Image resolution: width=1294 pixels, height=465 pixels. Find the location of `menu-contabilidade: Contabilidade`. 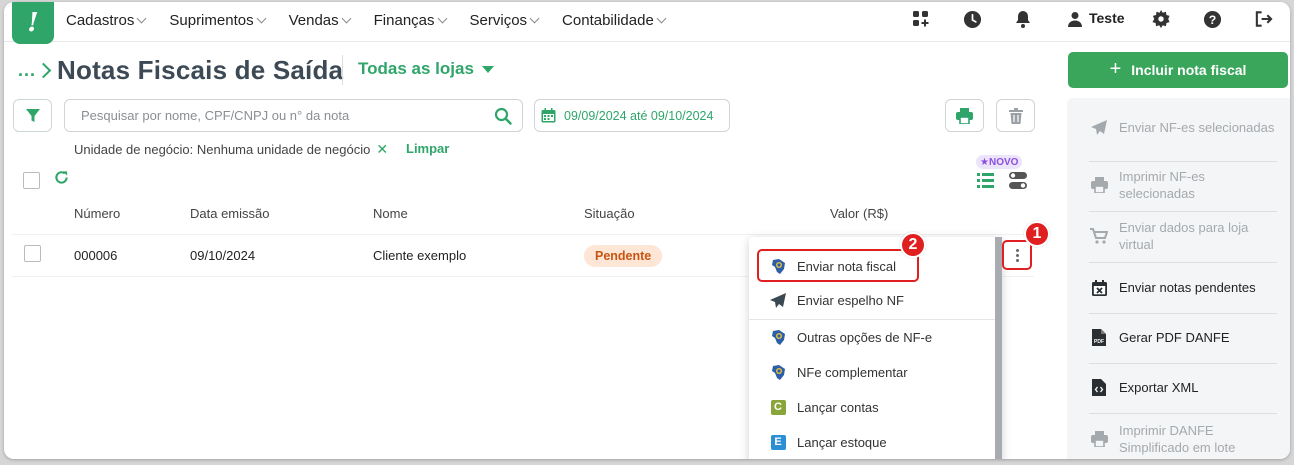

menu-contabilidade: Contabilidade is located at coordinates (614, 20).